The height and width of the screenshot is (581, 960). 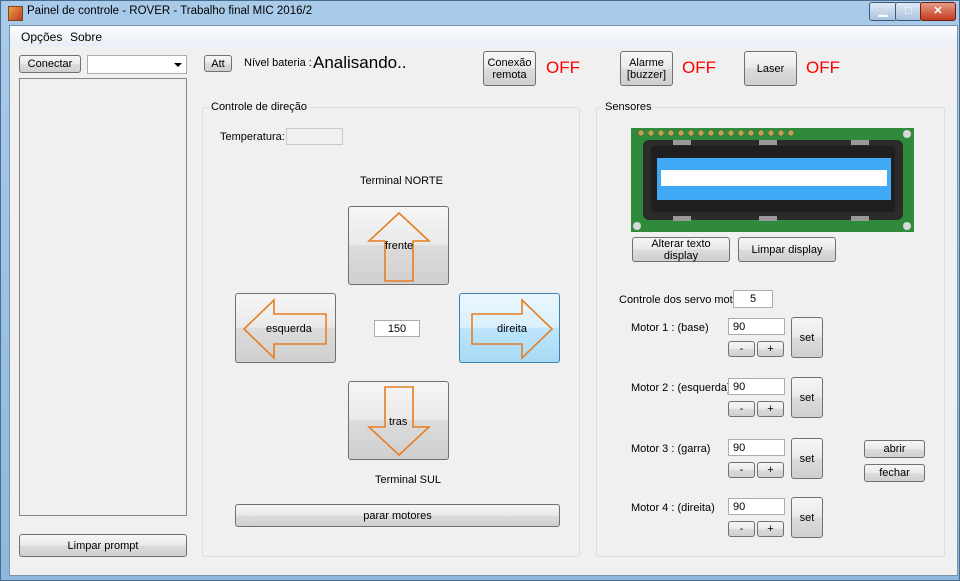 What do you see at coordinates (772, 180) in the screenshot?
I see `lcd-display-image` at bounding box center [772, 180].